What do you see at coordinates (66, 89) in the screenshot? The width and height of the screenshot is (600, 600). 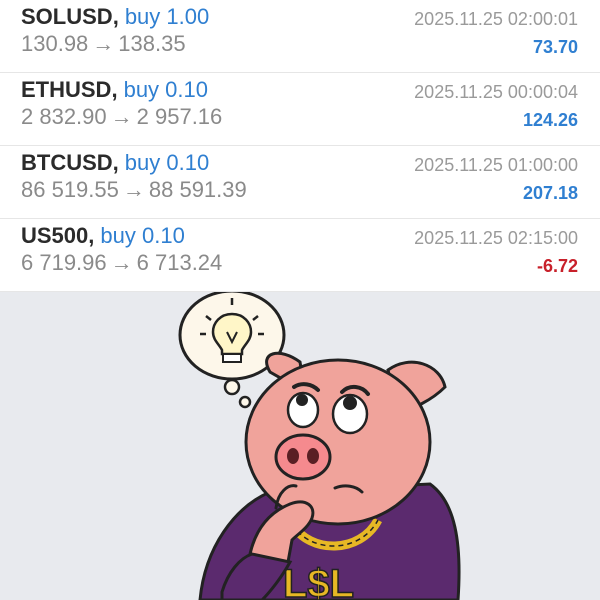 I see `trade-symbol: ETHUSD` at bounding box center [66, 89].